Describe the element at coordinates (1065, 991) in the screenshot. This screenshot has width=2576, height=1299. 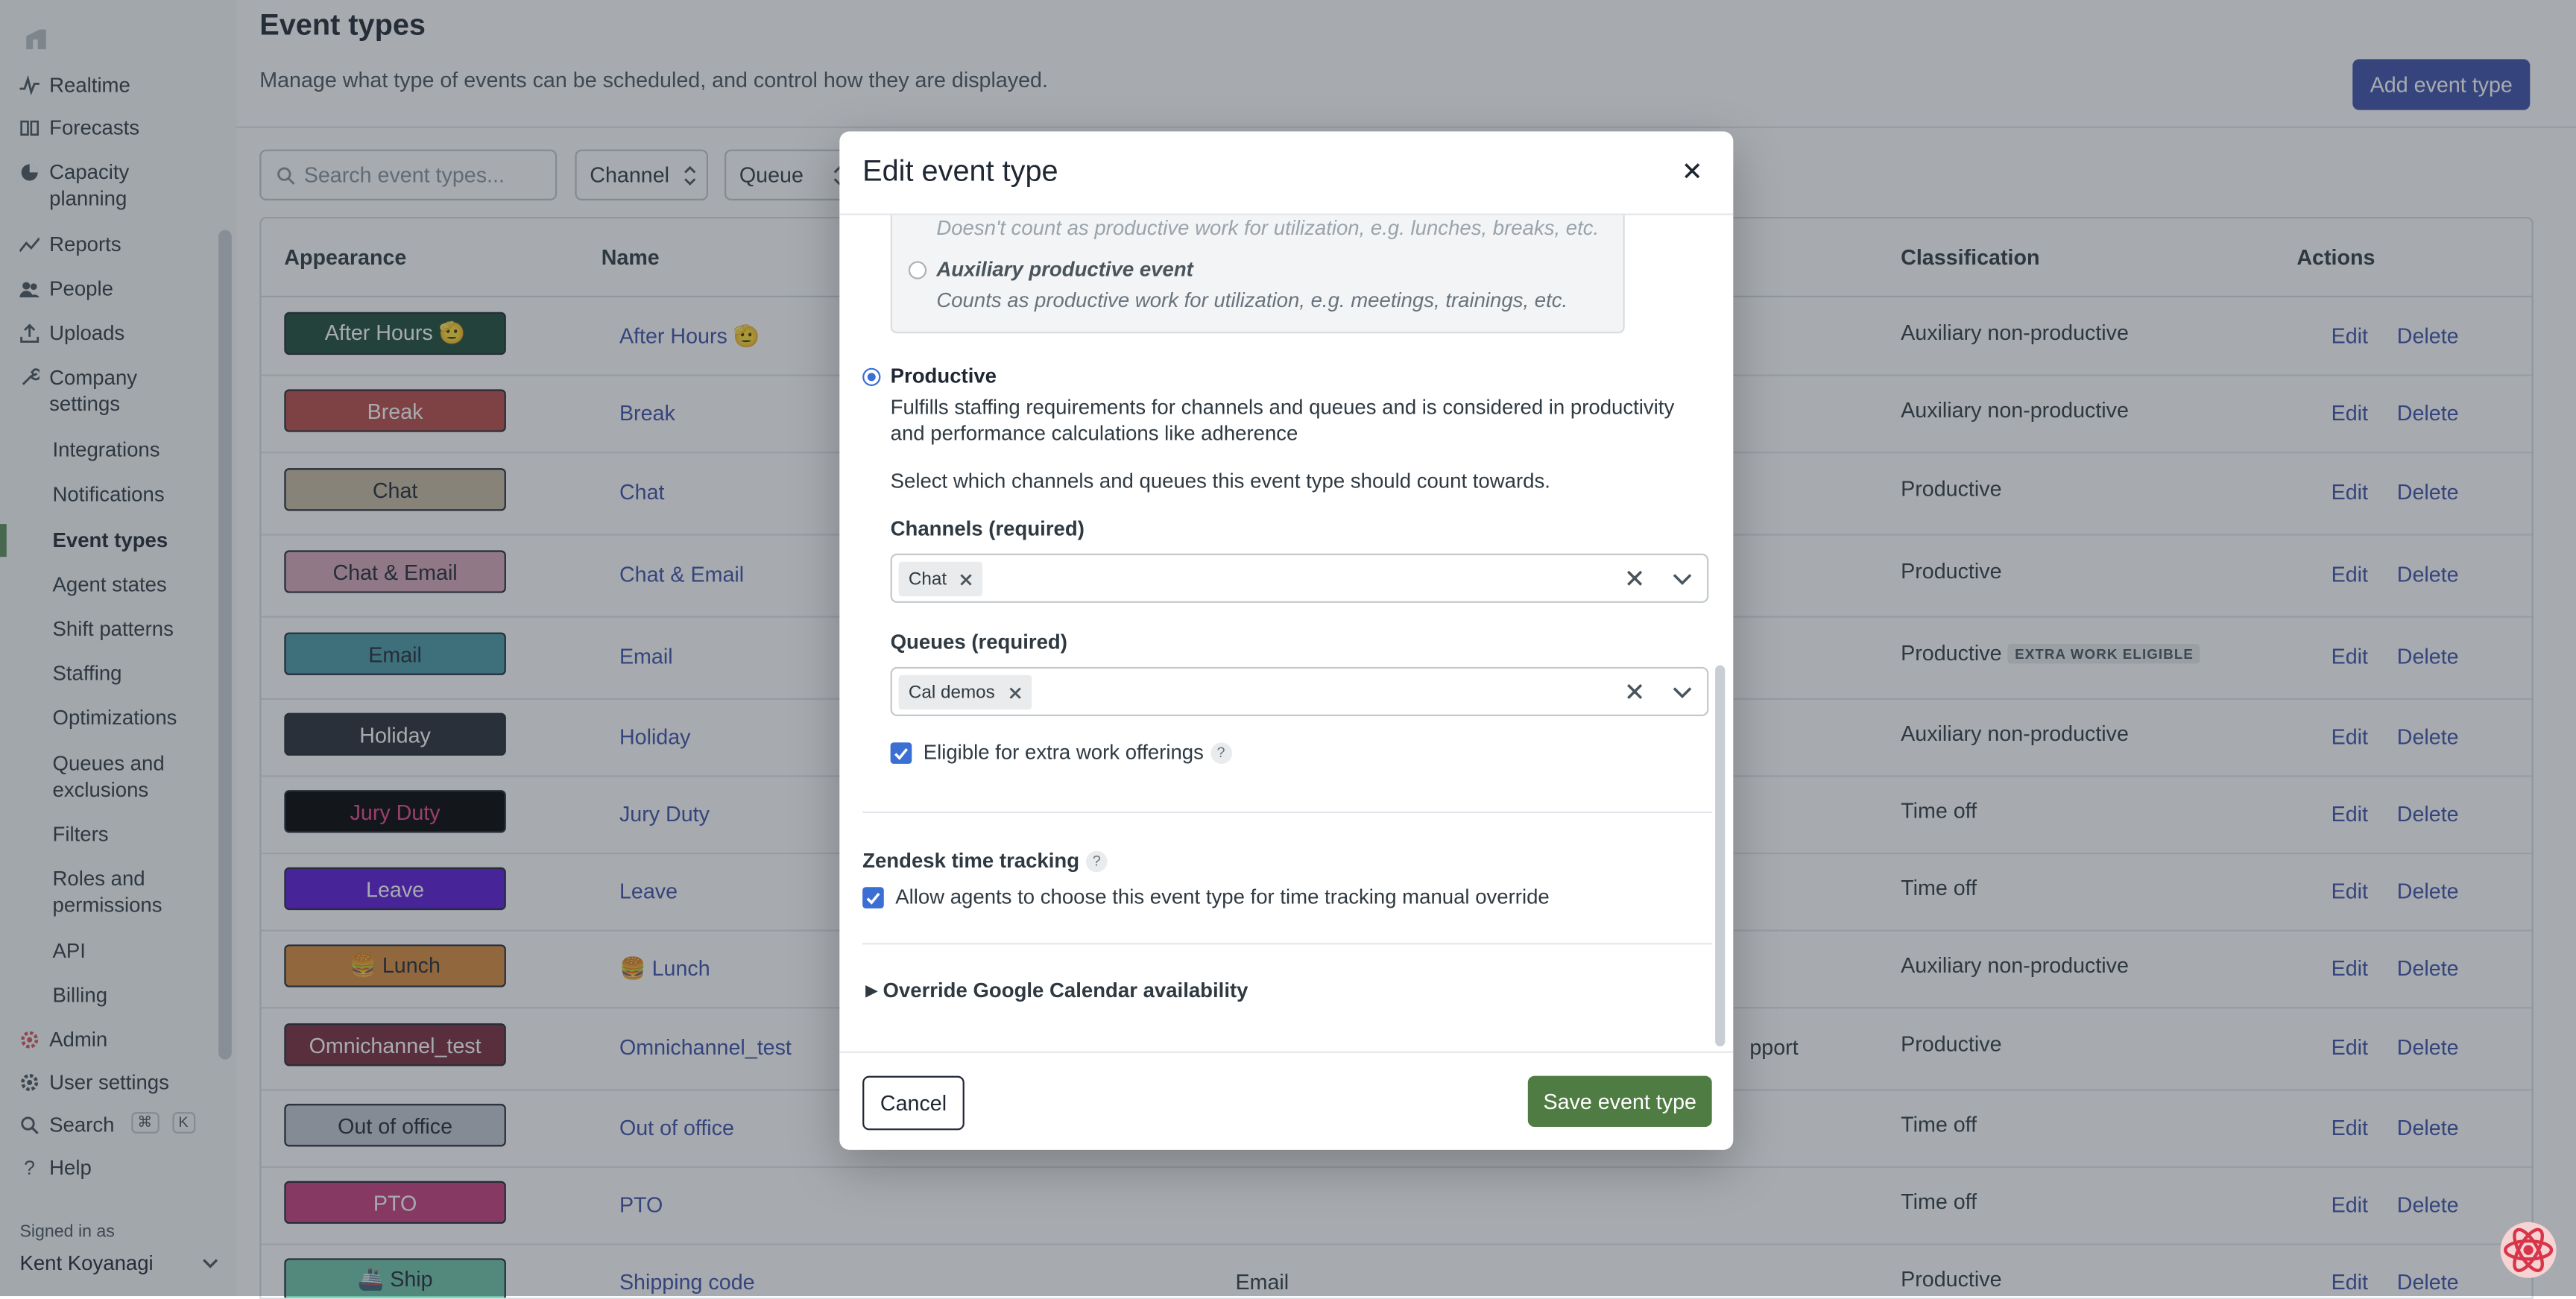
I see `override-gcal-label: Override Google Calendar availability` at that location.